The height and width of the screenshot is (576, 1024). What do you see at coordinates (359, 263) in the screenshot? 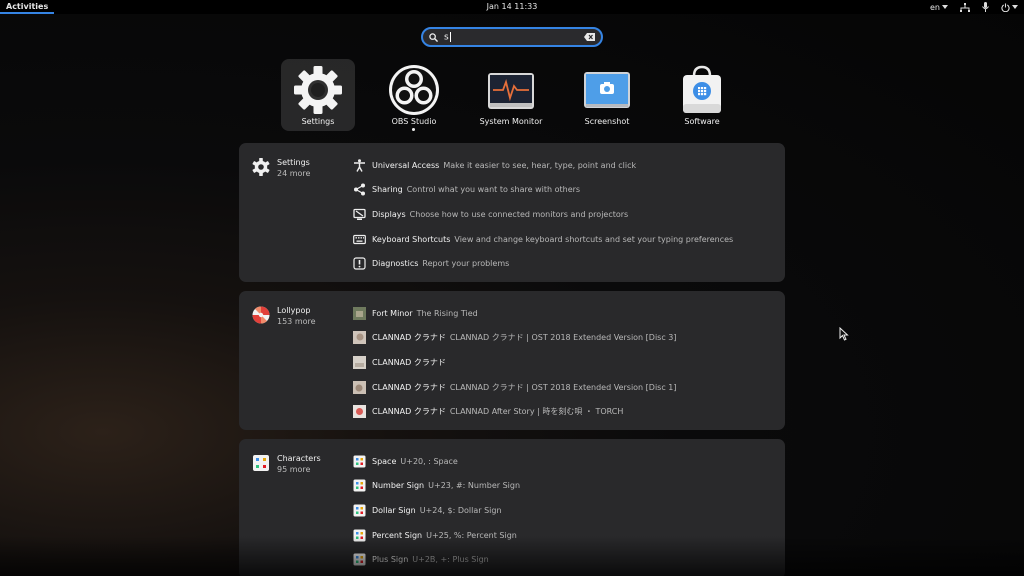
I see `diagnostics-icon` at bounding box center [359, 263].